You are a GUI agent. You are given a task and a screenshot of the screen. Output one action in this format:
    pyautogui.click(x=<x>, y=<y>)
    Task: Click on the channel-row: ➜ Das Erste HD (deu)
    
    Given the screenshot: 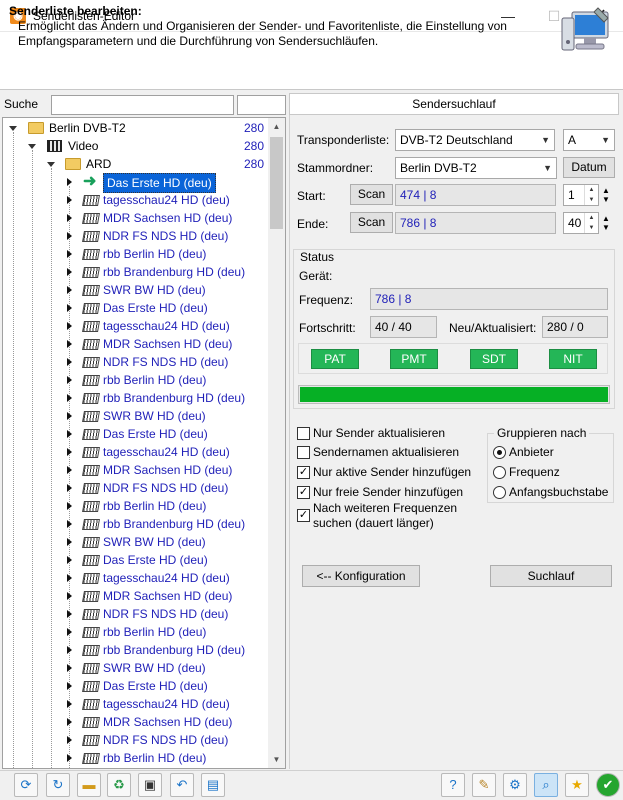 What is the action you would take?
    pyautogui.click(x=137, y=183)
    